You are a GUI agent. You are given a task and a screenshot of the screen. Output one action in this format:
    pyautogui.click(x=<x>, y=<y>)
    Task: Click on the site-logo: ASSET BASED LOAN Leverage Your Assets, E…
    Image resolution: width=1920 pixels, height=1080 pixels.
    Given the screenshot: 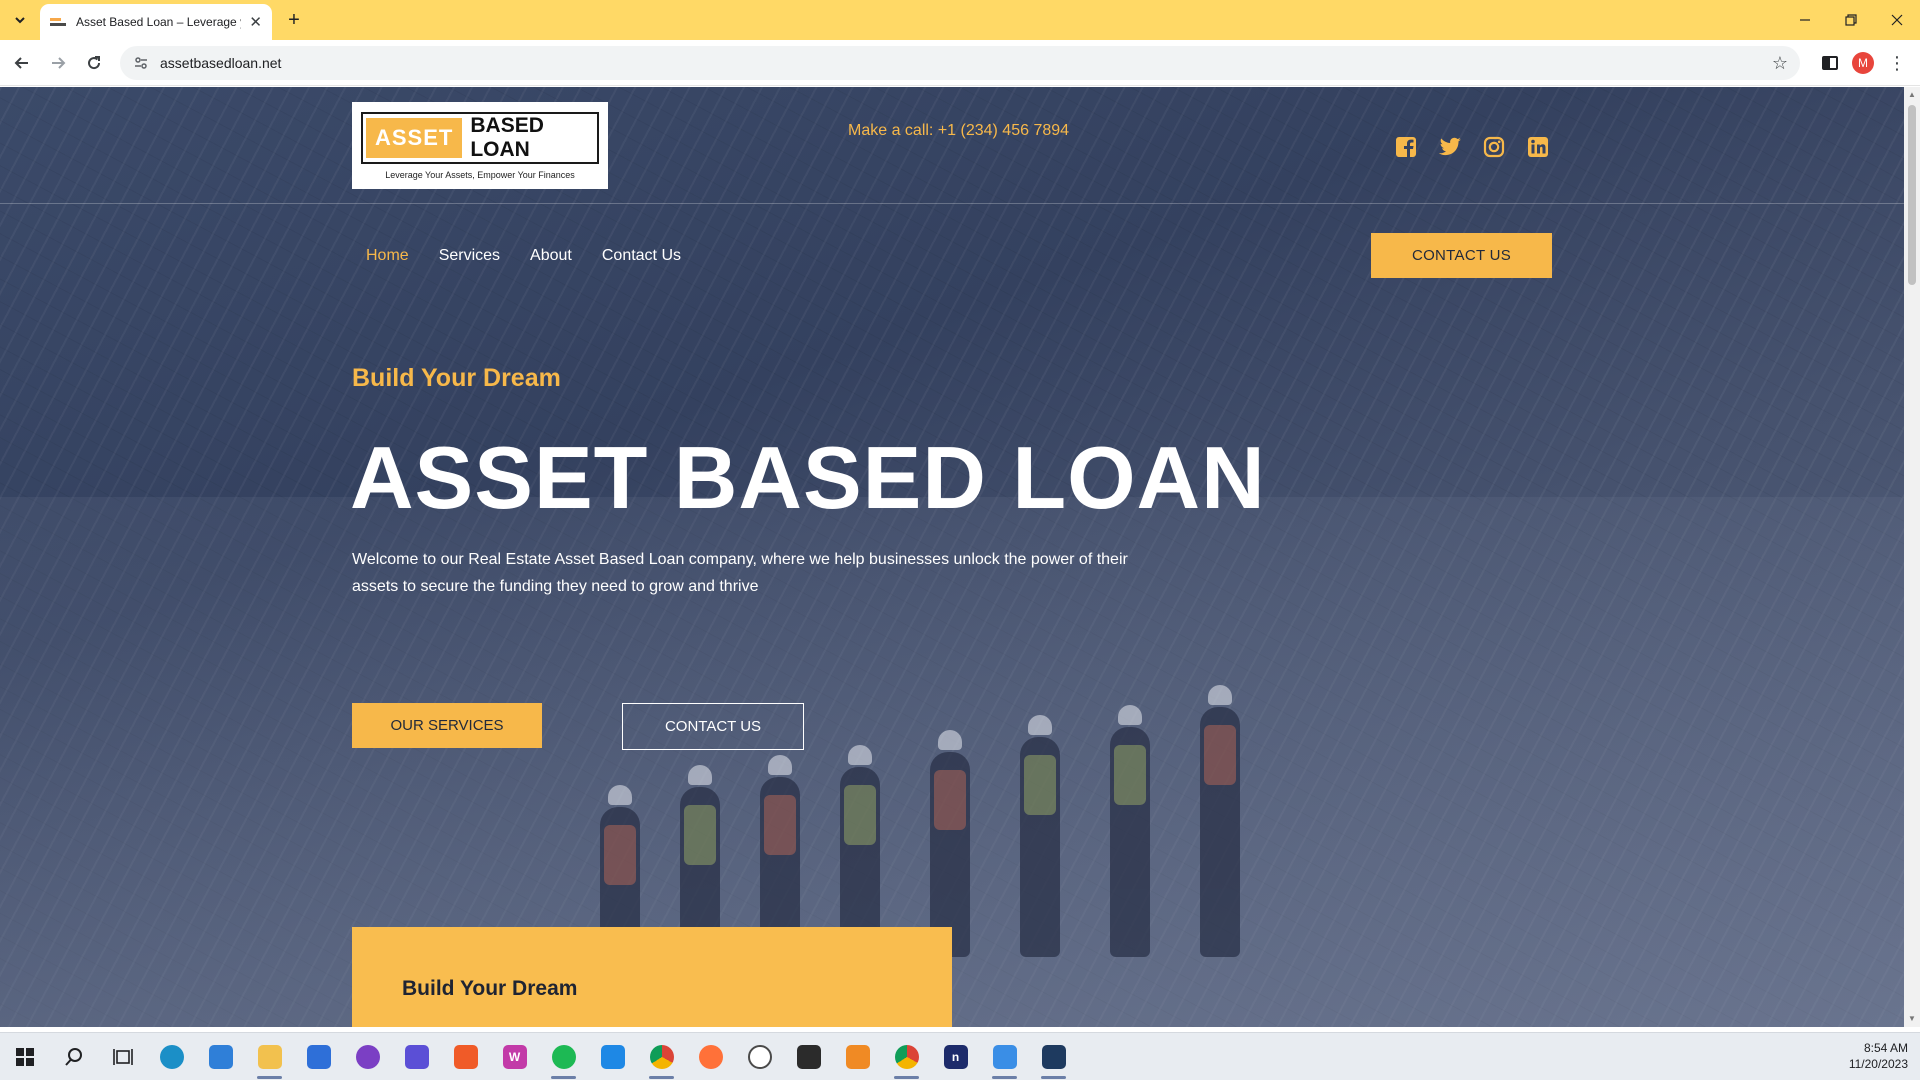 What is the action you would take?
    pyautogui.click(x=480, y=145)
    